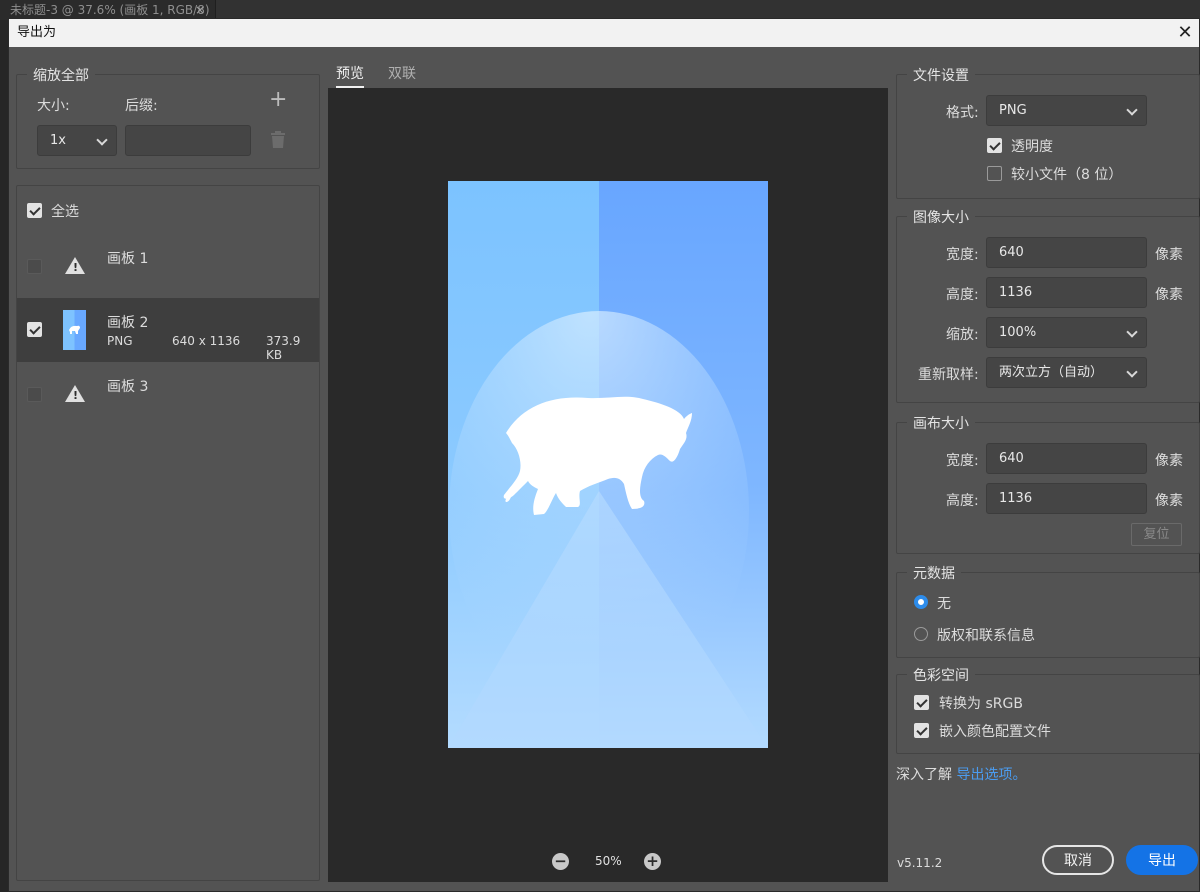 The height and width of the screenshot is (892, 1200). What do you see at coordinates (652, 861) in the screenshot?
I see `zoom-in-icon: +` at bounding box center [652, 861].